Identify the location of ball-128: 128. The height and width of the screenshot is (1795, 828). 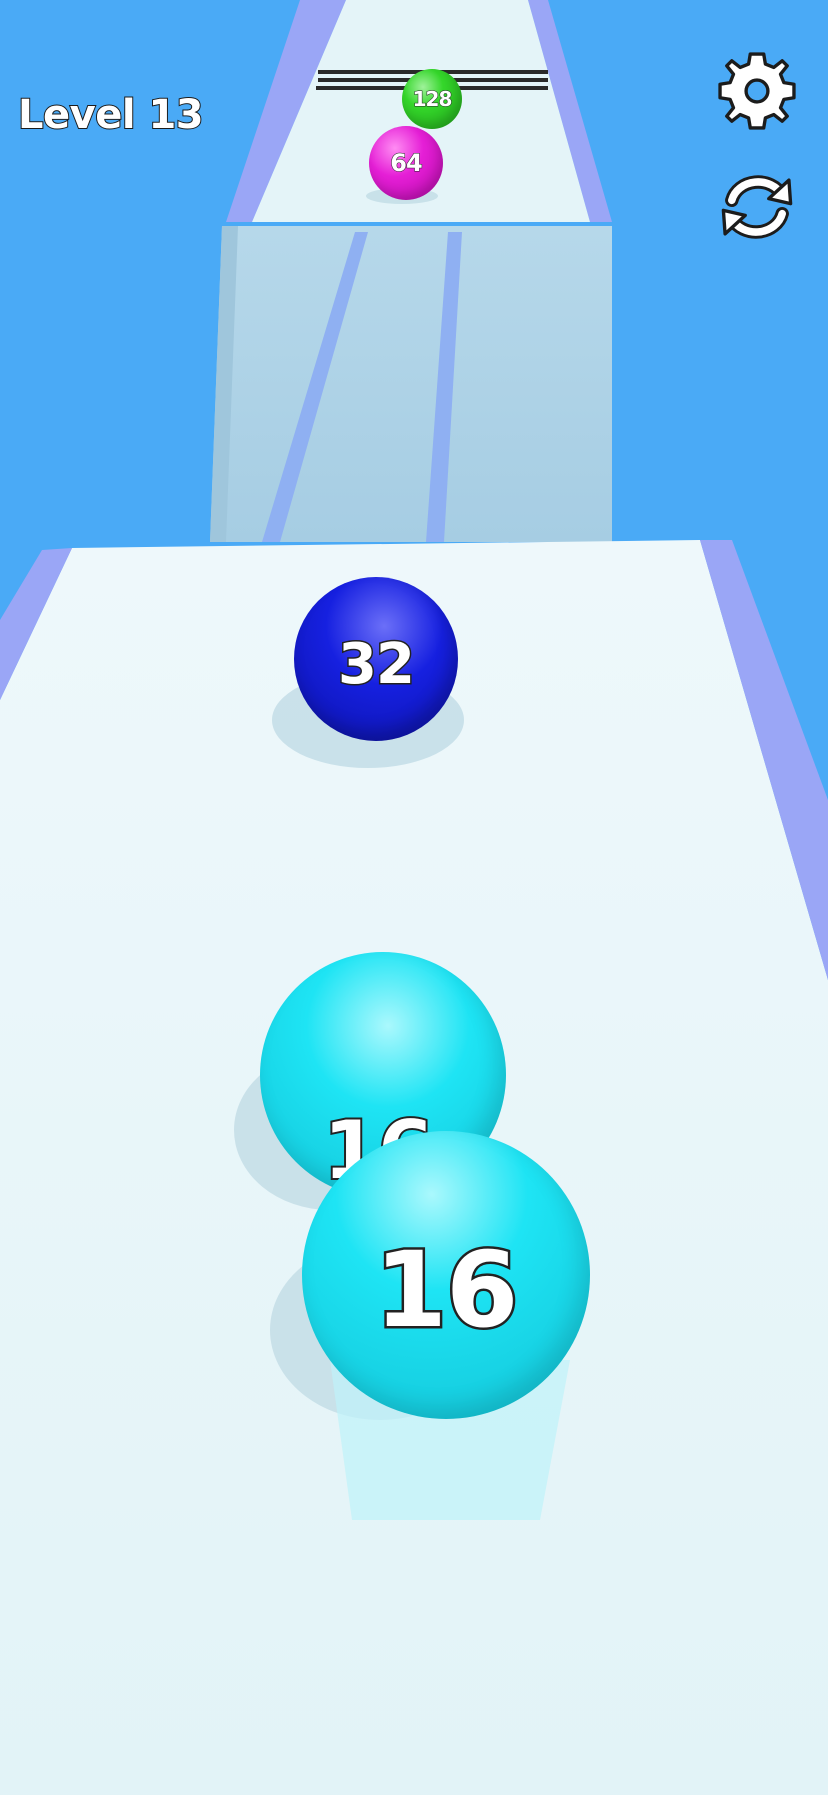
(432, 99).